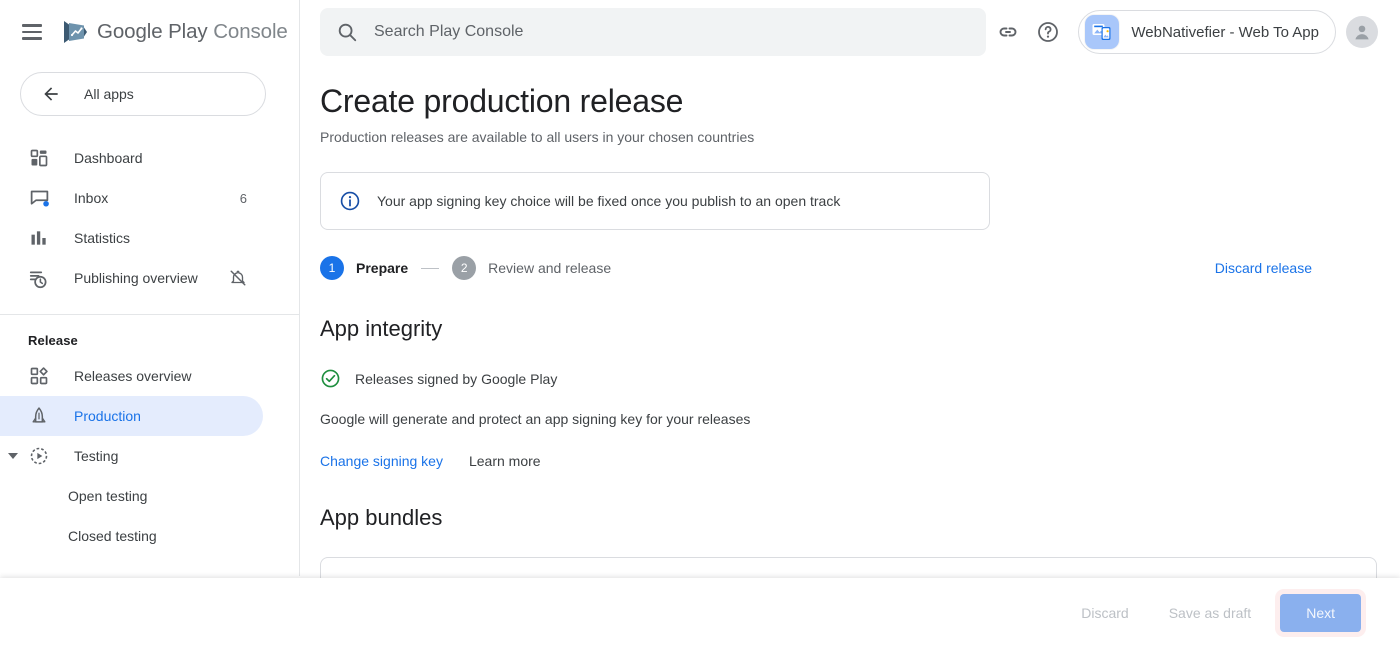 The image size is (1400, 648). What do you see at coordinates (456, 378) in the screenshot?
I see `signing-status-text: Releases signed by Google Play` at bounding box center [456, 378].